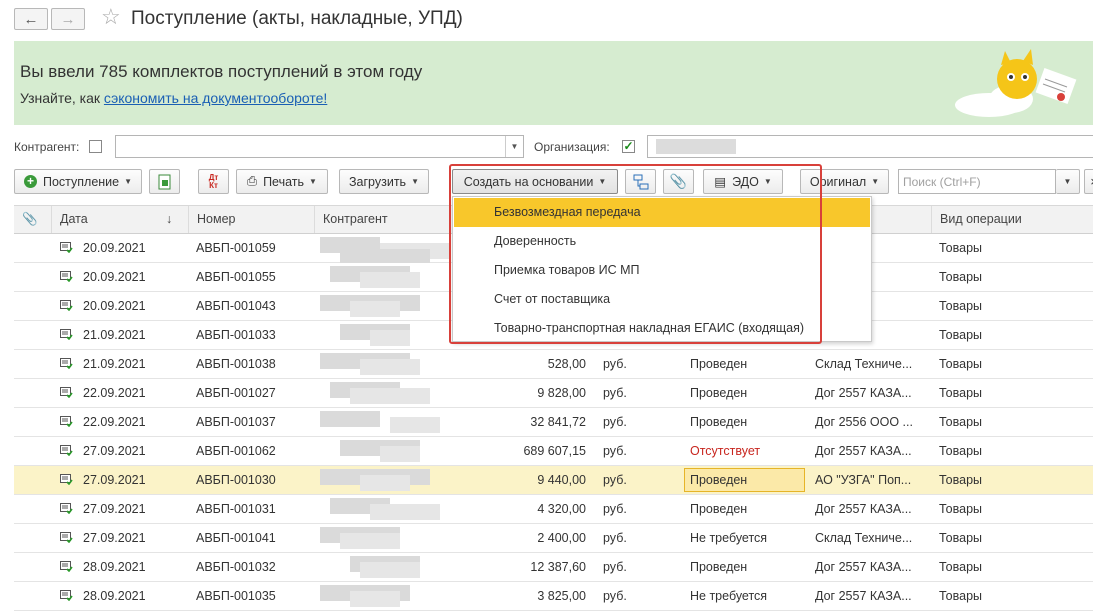 This screenshot has height=611, width=1093. Describe the element at coordinates (114, 422) in the screenshot. I see `row-date: 22.09.2021` at that location.